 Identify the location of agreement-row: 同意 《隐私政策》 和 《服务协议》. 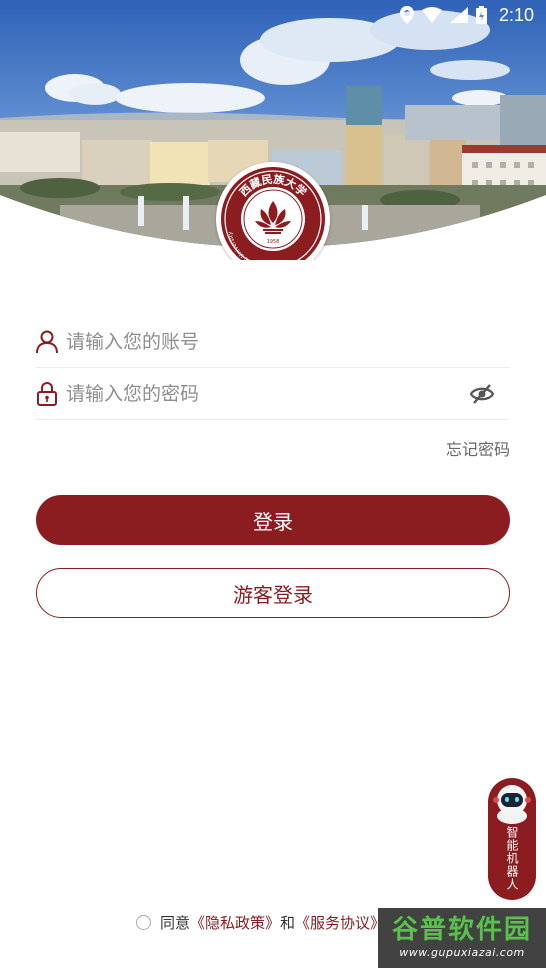
(260, 922).